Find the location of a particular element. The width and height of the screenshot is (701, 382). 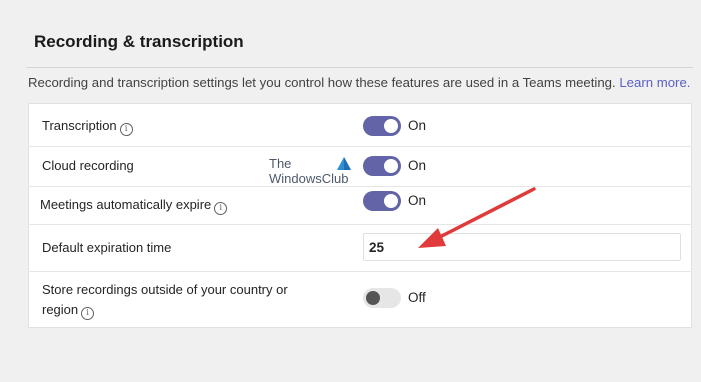

learn-more-link: Learn more. is located at coordinates (654, 82).